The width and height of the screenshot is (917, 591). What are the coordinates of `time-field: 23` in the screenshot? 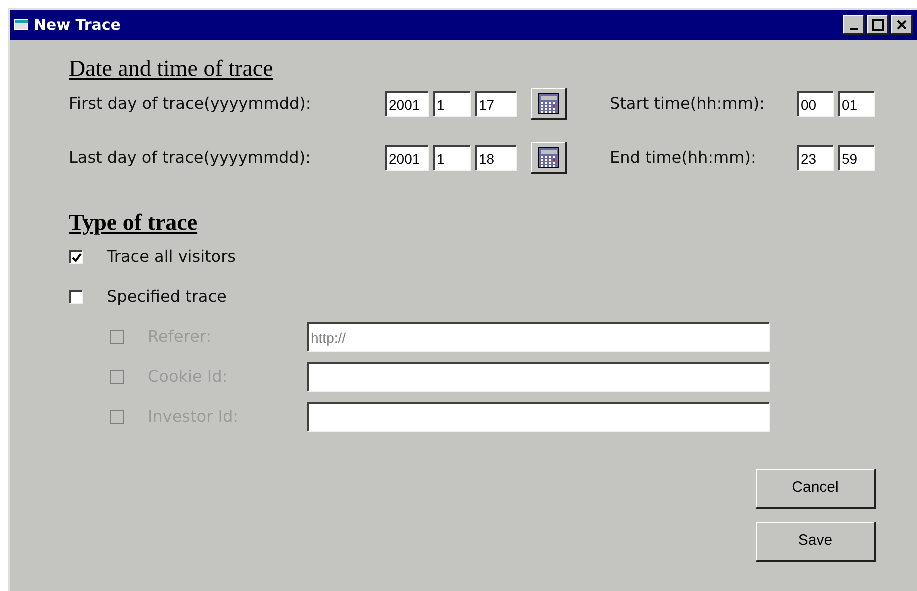 It's located at (815, 158).